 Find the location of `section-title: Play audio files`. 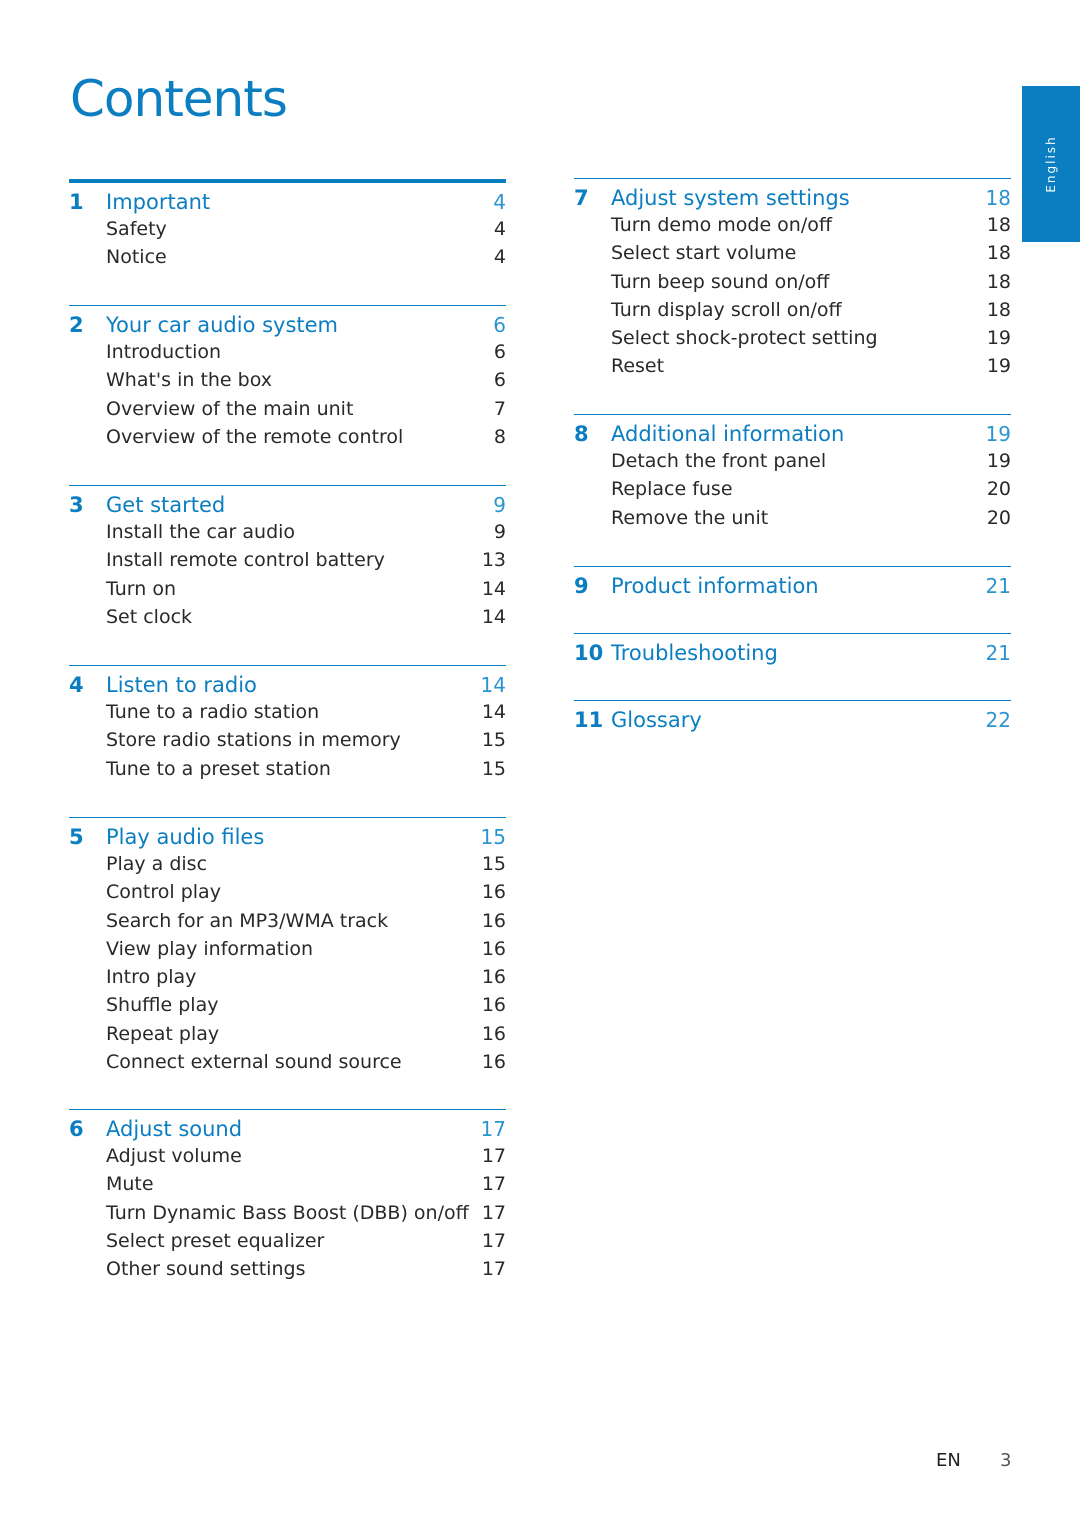

section-title: Play audio files is located at coordinates (291, 837).